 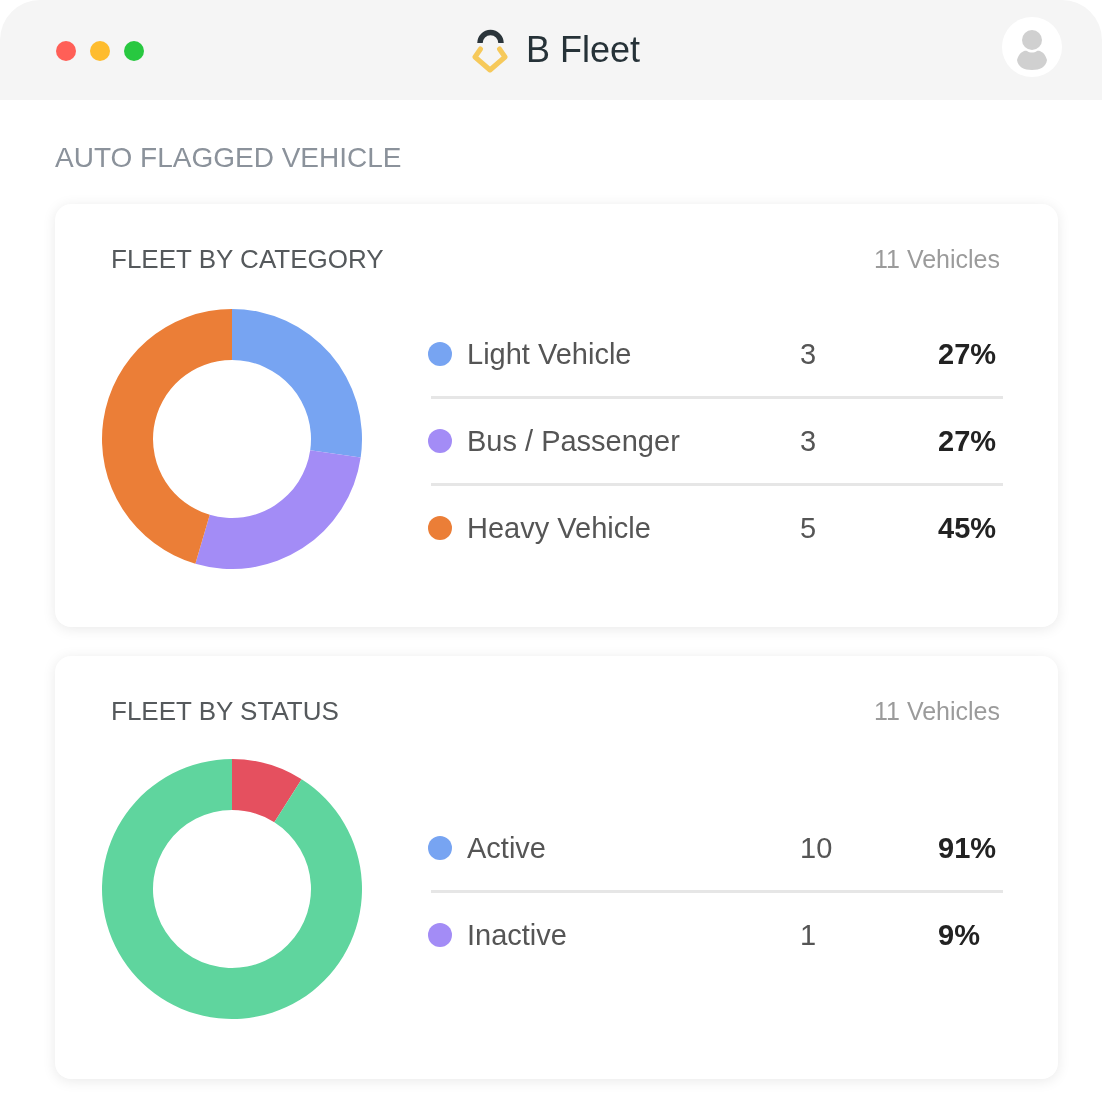 I want to click on card-title: FLEET BY CATEGORY, so click(x=247, y=259).